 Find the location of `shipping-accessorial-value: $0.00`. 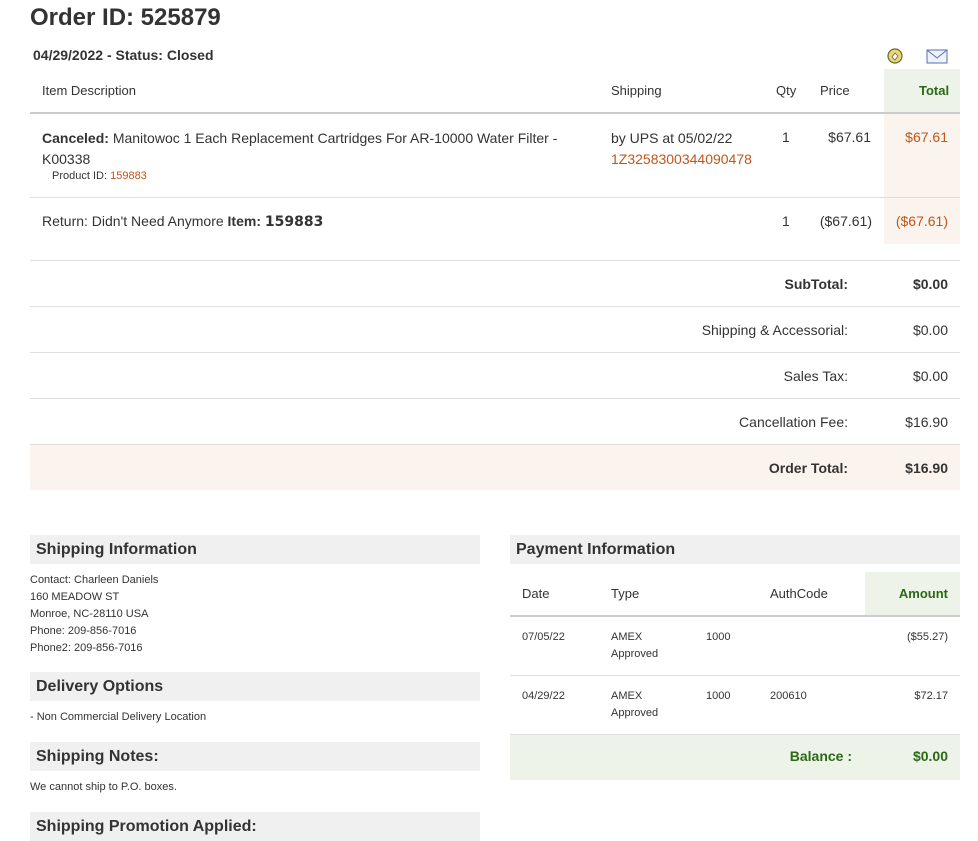

shipping-accessorial-value: $0.00 is located at coordinates (930, 330).